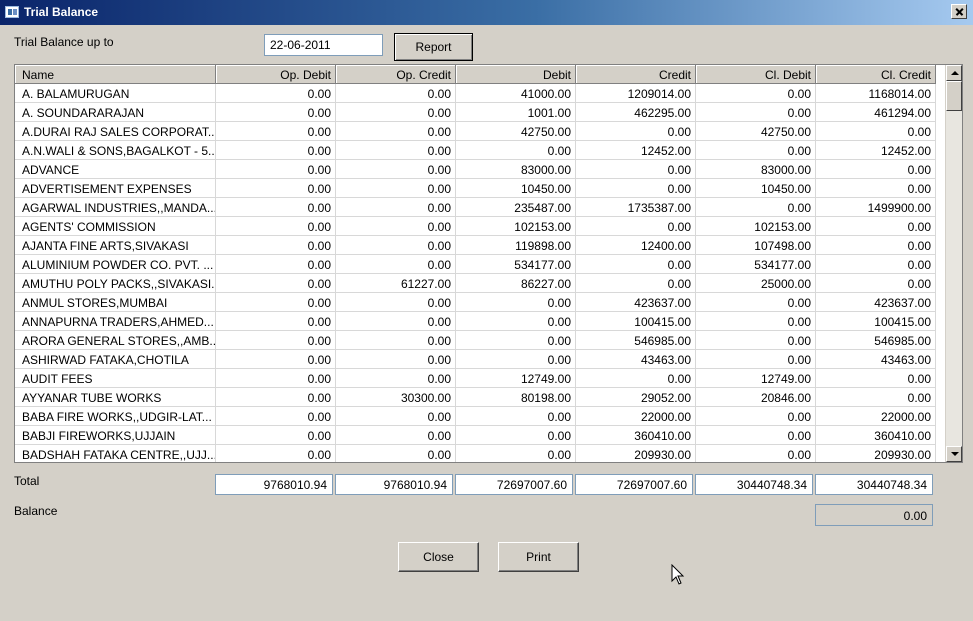 The width and height of the screenshot is (973, 621). I want to click on table-row: ADVANCE 0.00 0.00 83000.00 0.00 83000.00 0.00, so click(475, 169).